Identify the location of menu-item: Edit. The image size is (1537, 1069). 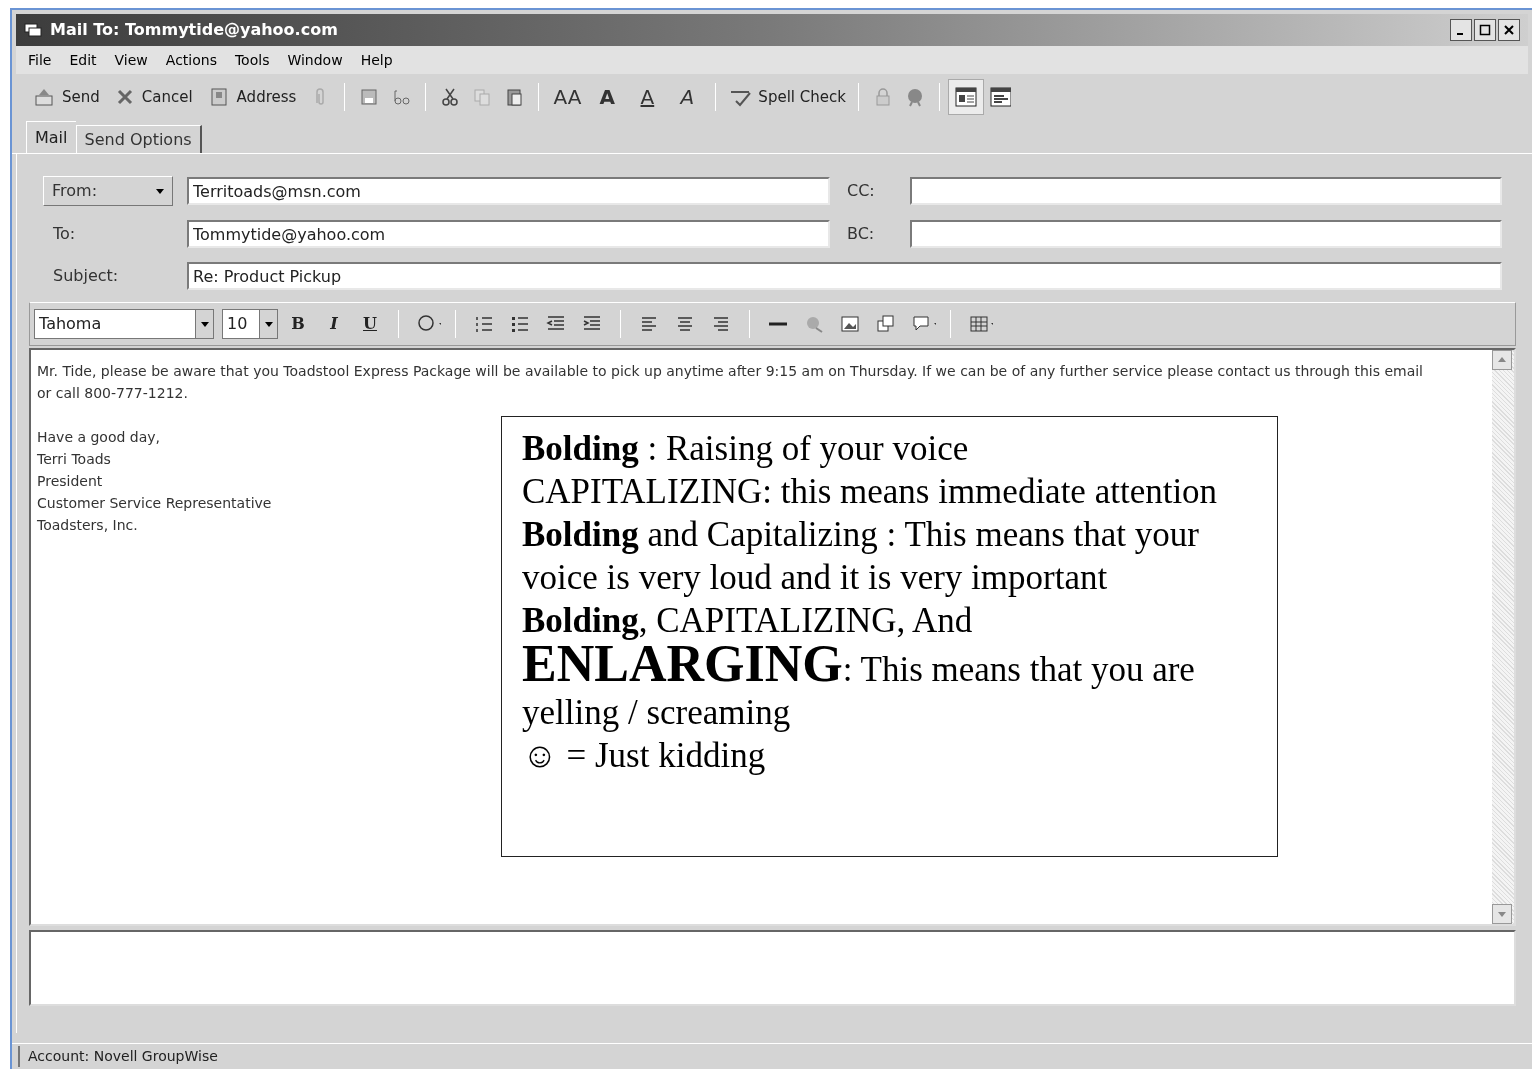
(83, 60).